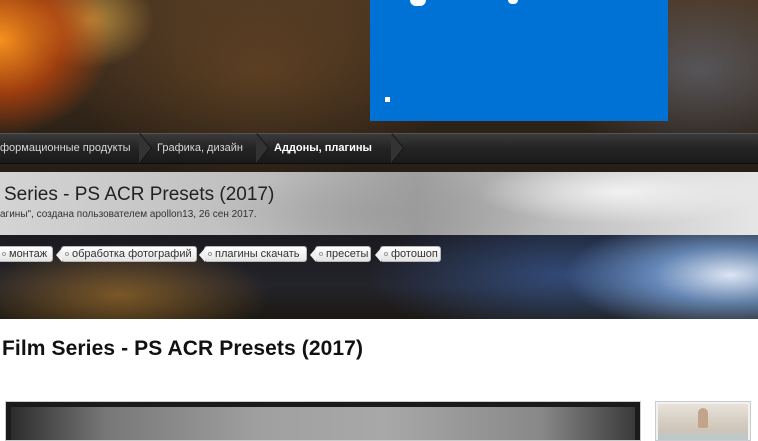  Describe the element at coordinates (132, 254) in the screenshot. I see `tag-label: обработка фотографий` at that location.